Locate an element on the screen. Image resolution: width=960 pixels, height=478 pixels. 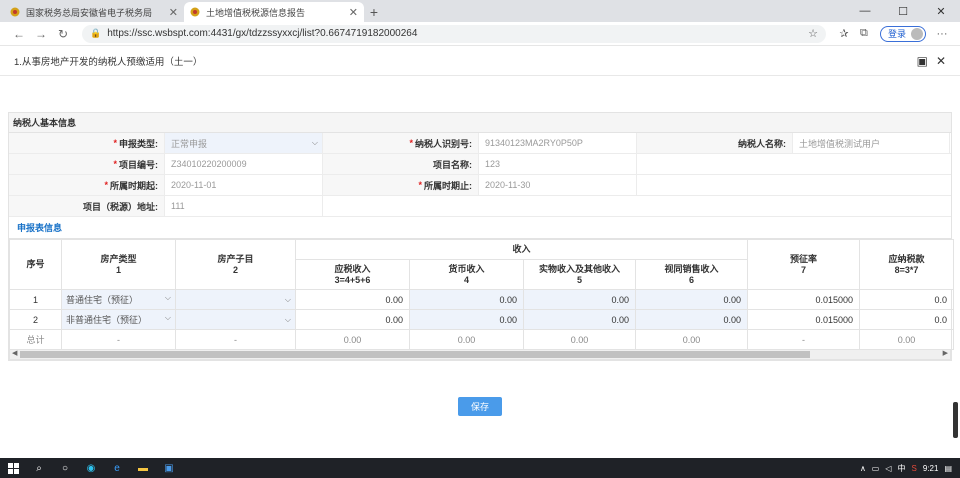
taxpayer-name-field: 土地增值税测试用户 is located at coordinates (871, 143).